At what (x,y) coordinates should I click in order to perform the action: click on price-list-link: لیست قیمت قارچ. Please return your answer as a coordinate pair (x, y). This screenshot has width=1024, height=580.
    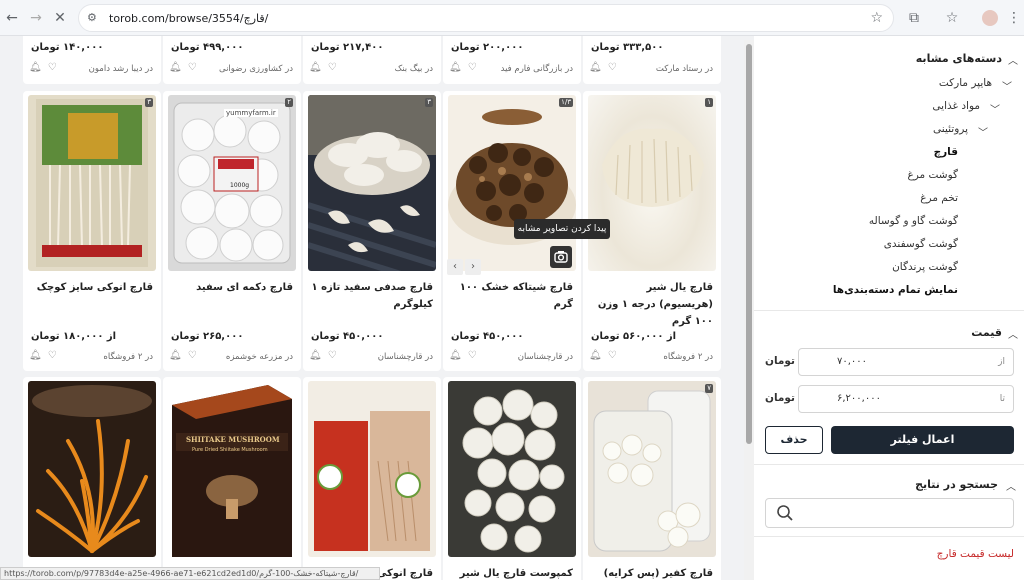
    Looking at the image, I should click on (964, 554).